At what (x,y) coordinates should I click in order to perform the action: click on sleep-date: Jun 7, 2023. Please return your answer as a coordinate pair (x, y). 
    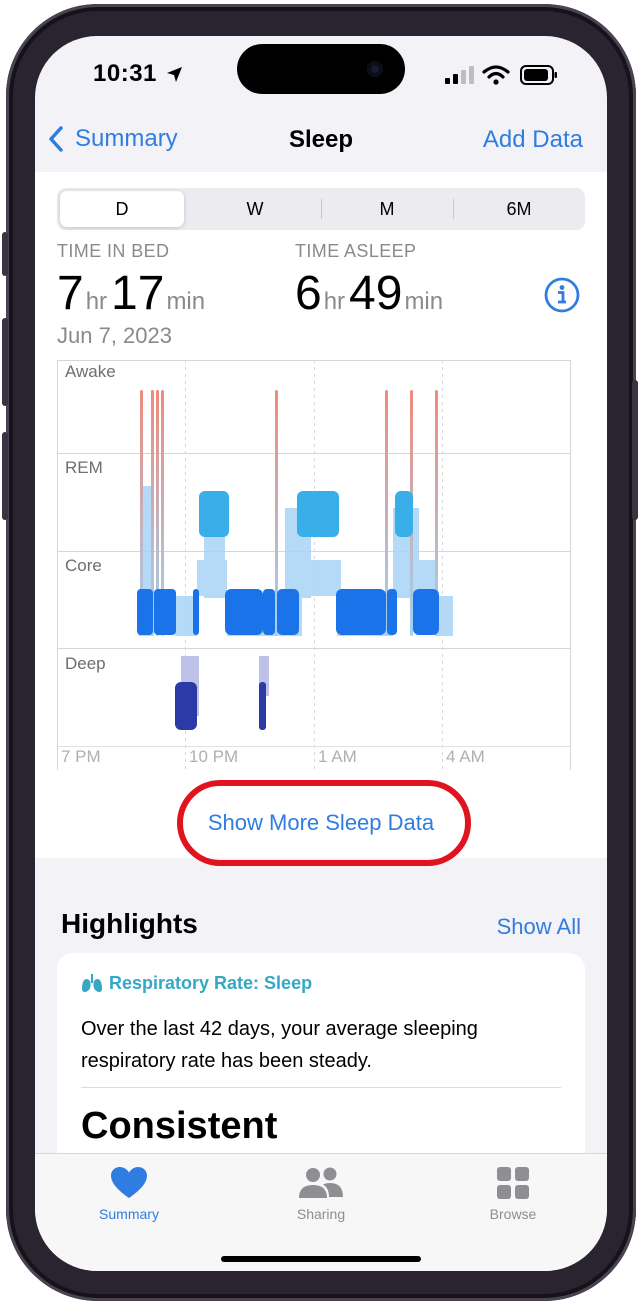
    Looking at the image, I should click on (114, 335).